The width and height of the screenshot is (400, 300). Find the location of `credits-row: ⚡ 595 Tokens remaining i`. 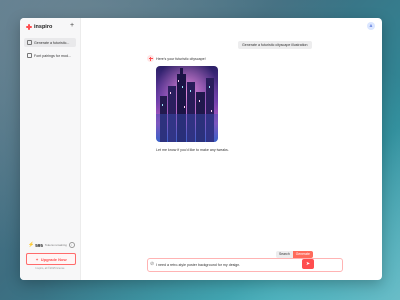

credits-row: ⚡ 595 Tokens remaining i is located at coordinates (51, 245).